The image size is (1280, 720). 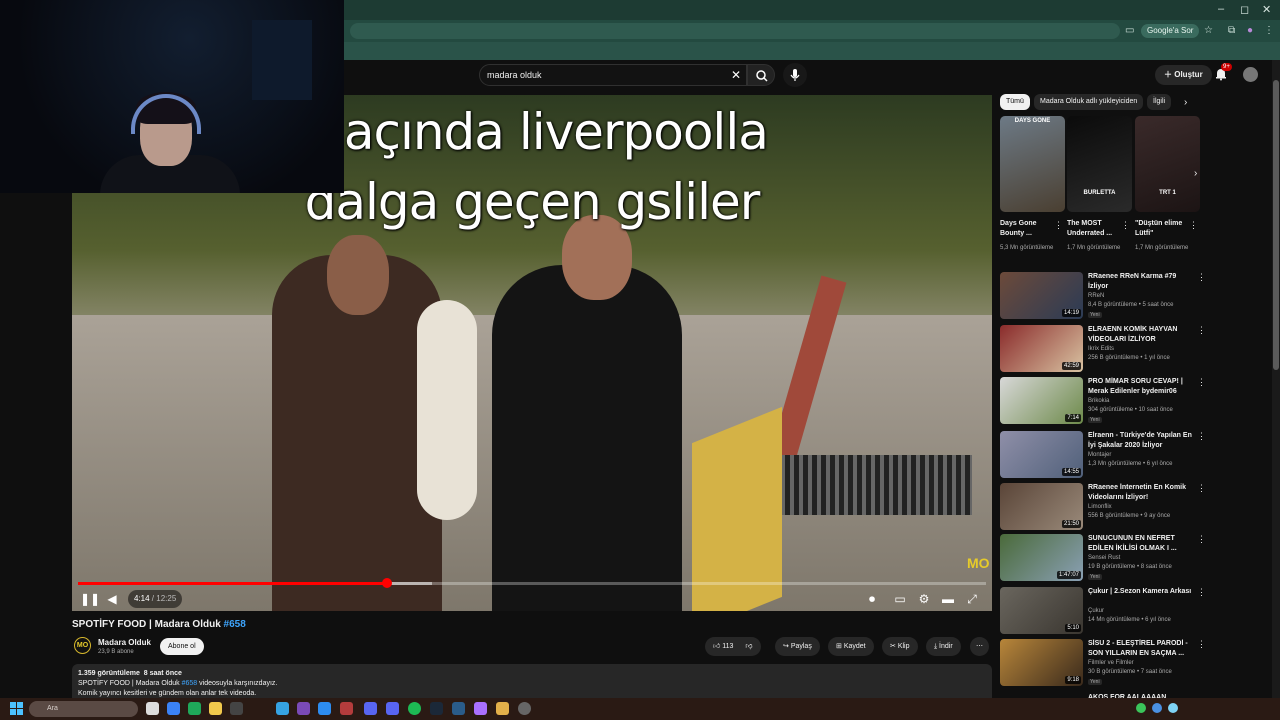 I want to click on channel-name: Brikokia, so click(x=1098, y=401).